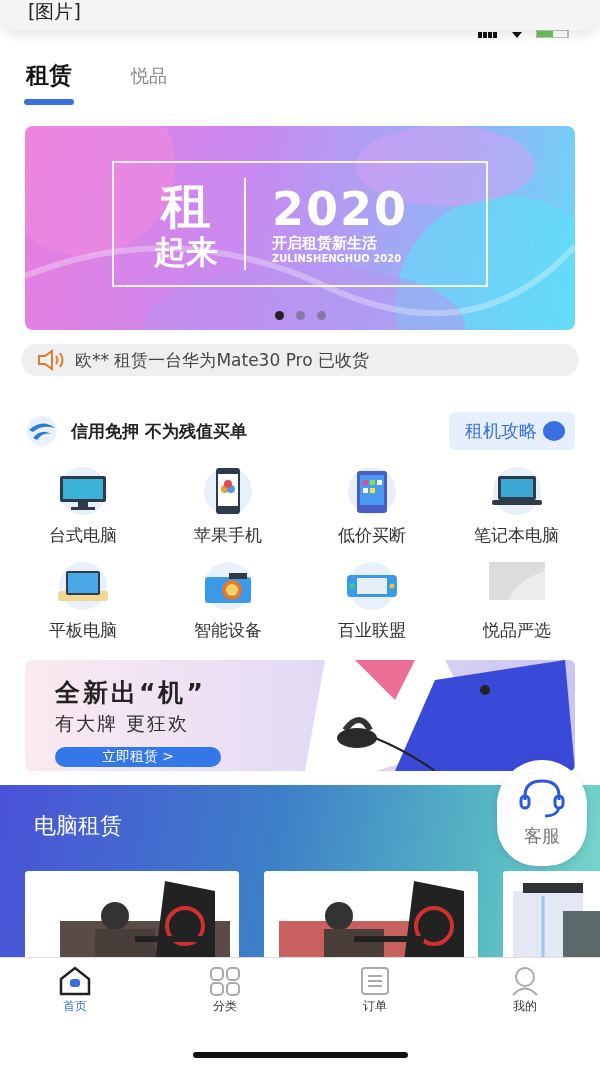 This screenshot has width=600, height=1067. What do you see at coordinates (375, 998) in the screenshot?
I see `nav-tab: 订单` at bounding box center [375, 998].